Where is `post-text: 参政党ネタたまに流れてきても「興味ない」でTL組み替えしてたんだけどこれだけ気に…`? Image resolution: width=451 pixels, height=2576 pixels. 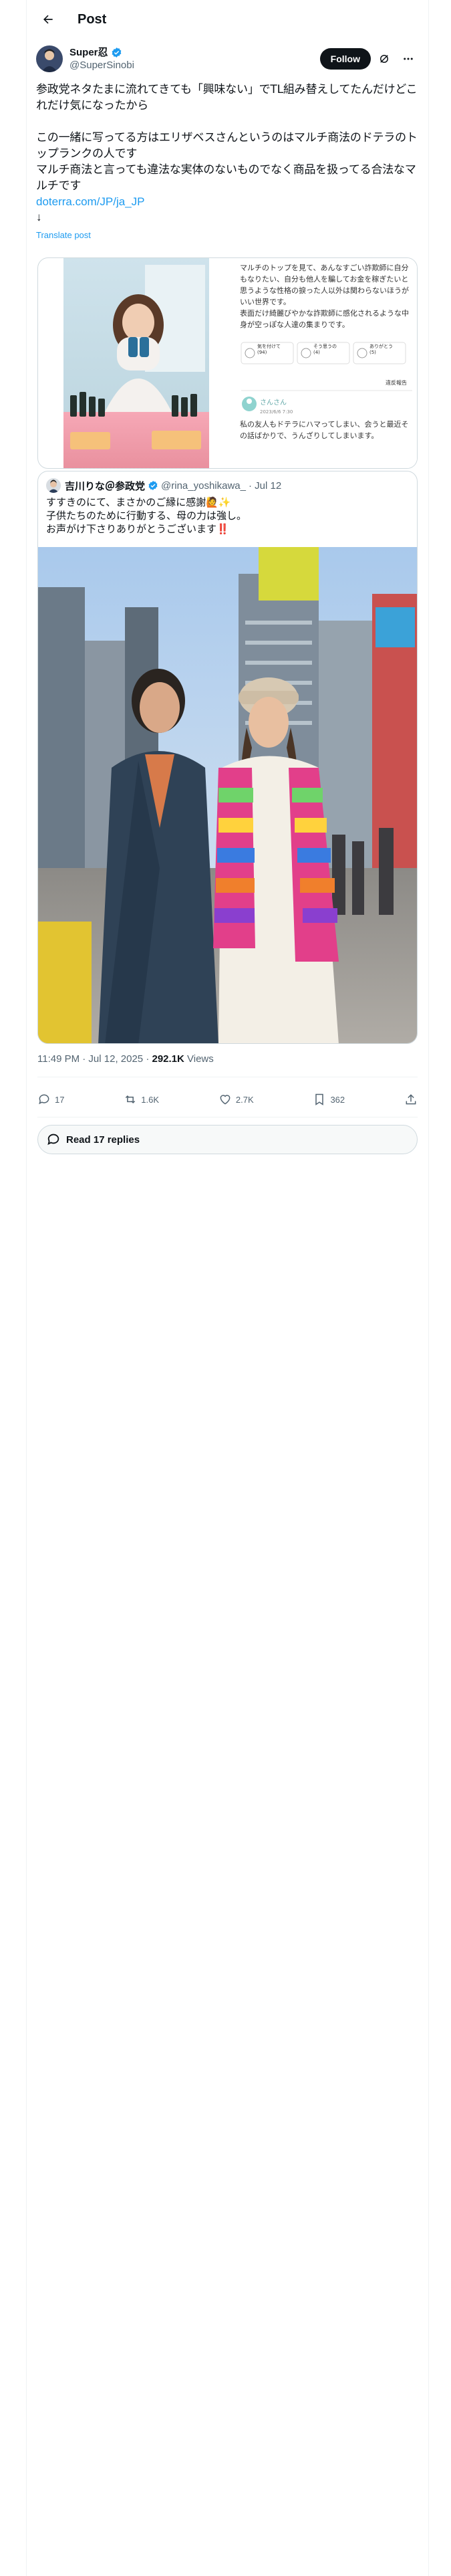
post-text: 参政党ネタたまに流れてきても「興味ない」でTL組み替えしてたんだけどこれだけ気に… is located at coordinates (227, 138).